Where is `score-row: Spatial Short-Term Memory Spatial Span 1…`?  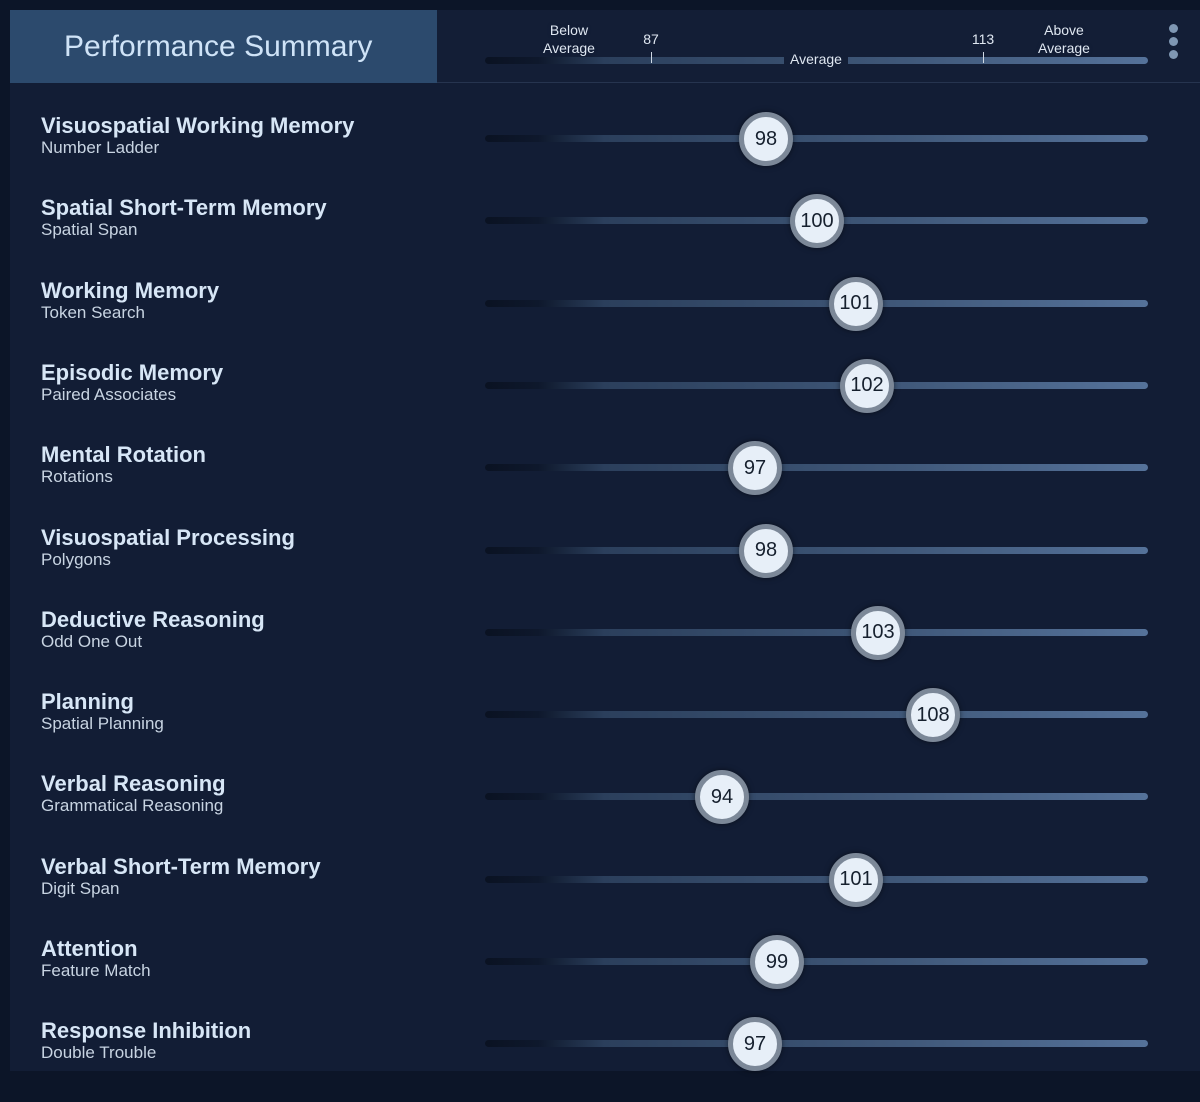 score-row: Spatial Short-Term Memory Spatial Span 1… is located at coordinates (605, 236).